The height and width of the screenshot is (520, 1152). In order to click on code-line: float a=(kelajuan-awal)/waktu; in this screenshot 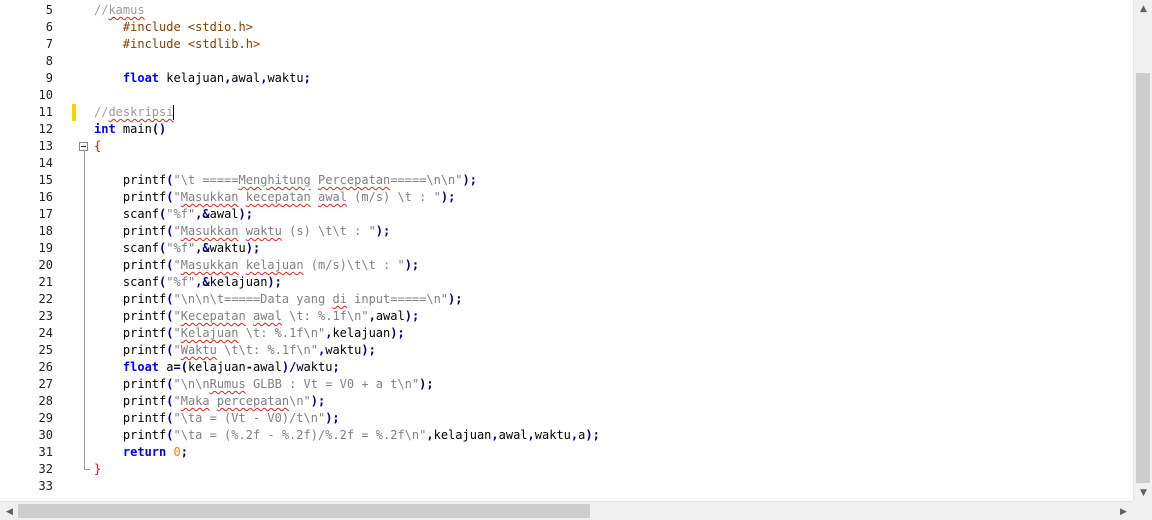, I will do `click(217, 367)`.